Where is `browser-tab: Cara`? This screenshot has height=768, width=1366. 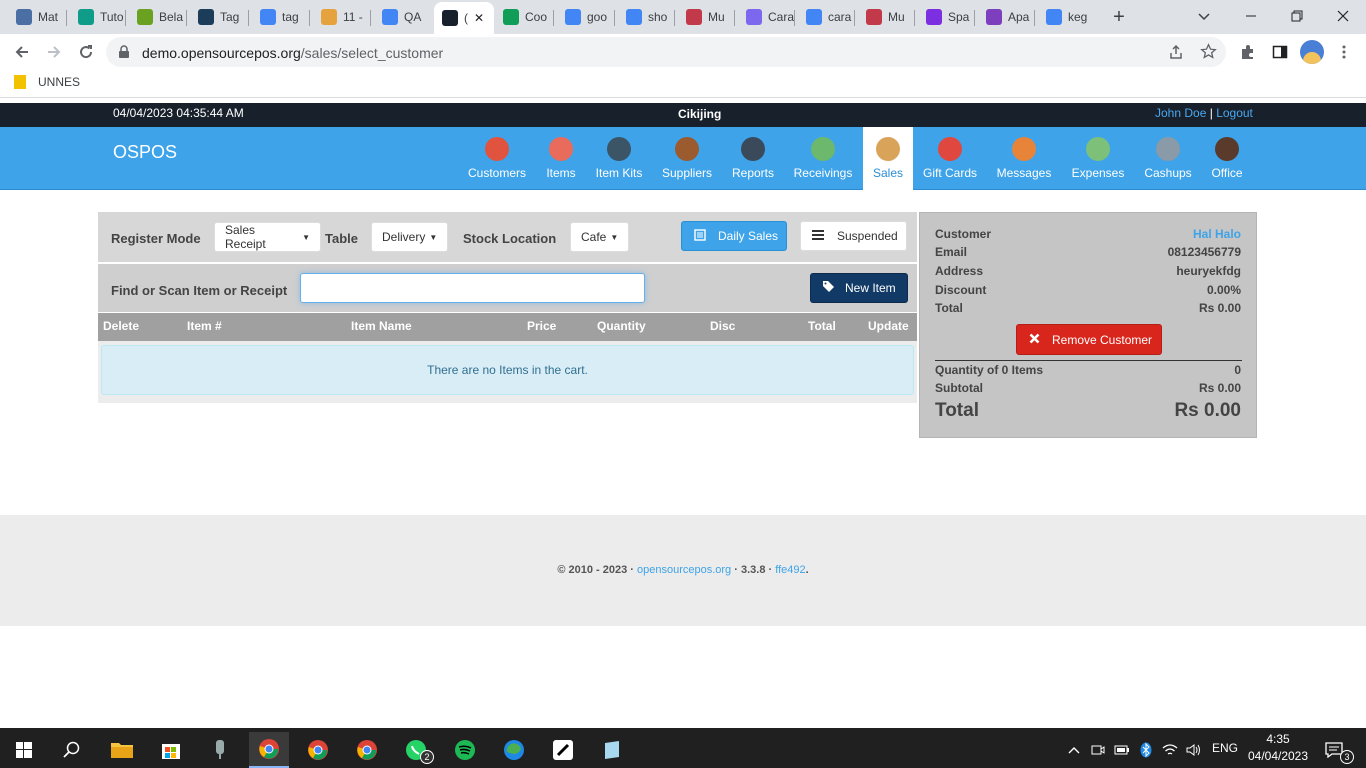
browser-tab: Cara is located at coordinates (767, 17).